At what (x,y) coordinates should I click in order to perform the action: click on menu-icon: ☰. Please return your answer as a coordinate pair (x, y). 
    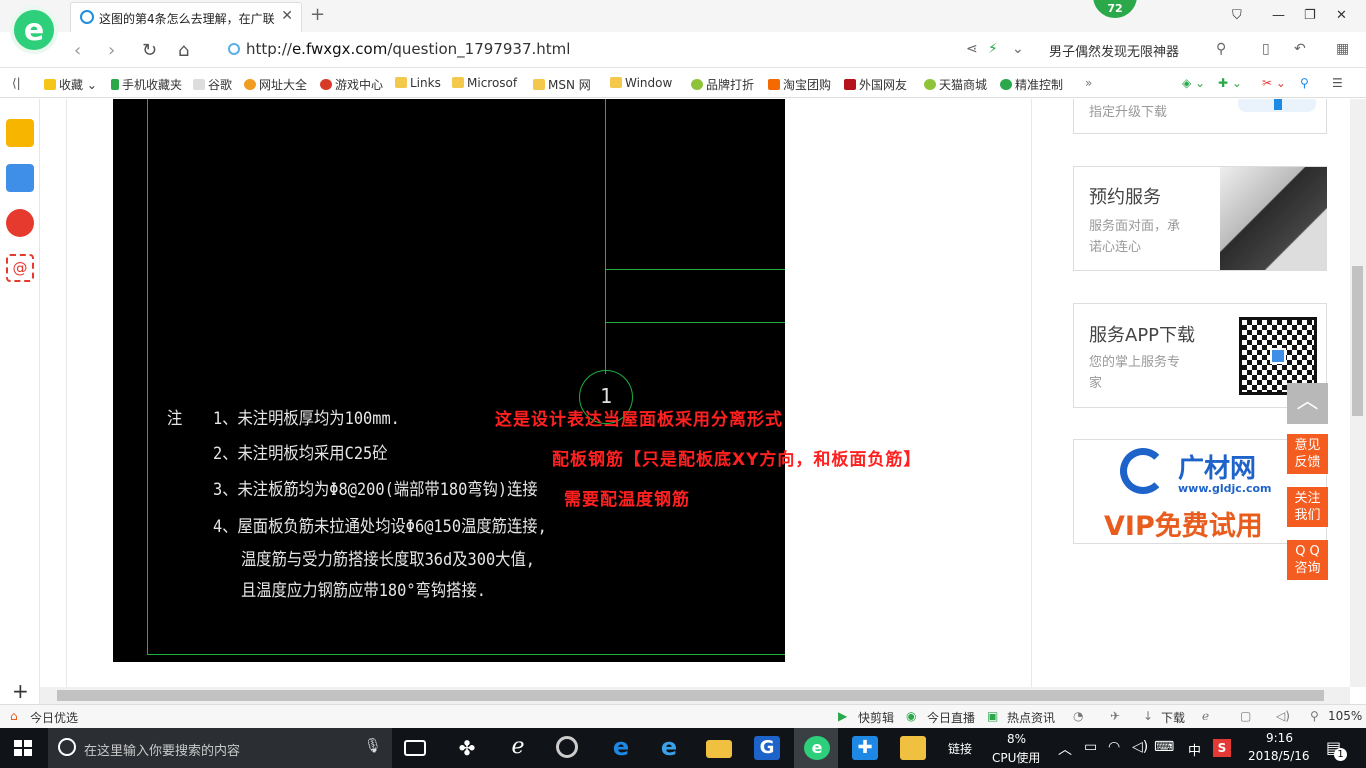
    Looking at the image, I should click on (1337, 83).